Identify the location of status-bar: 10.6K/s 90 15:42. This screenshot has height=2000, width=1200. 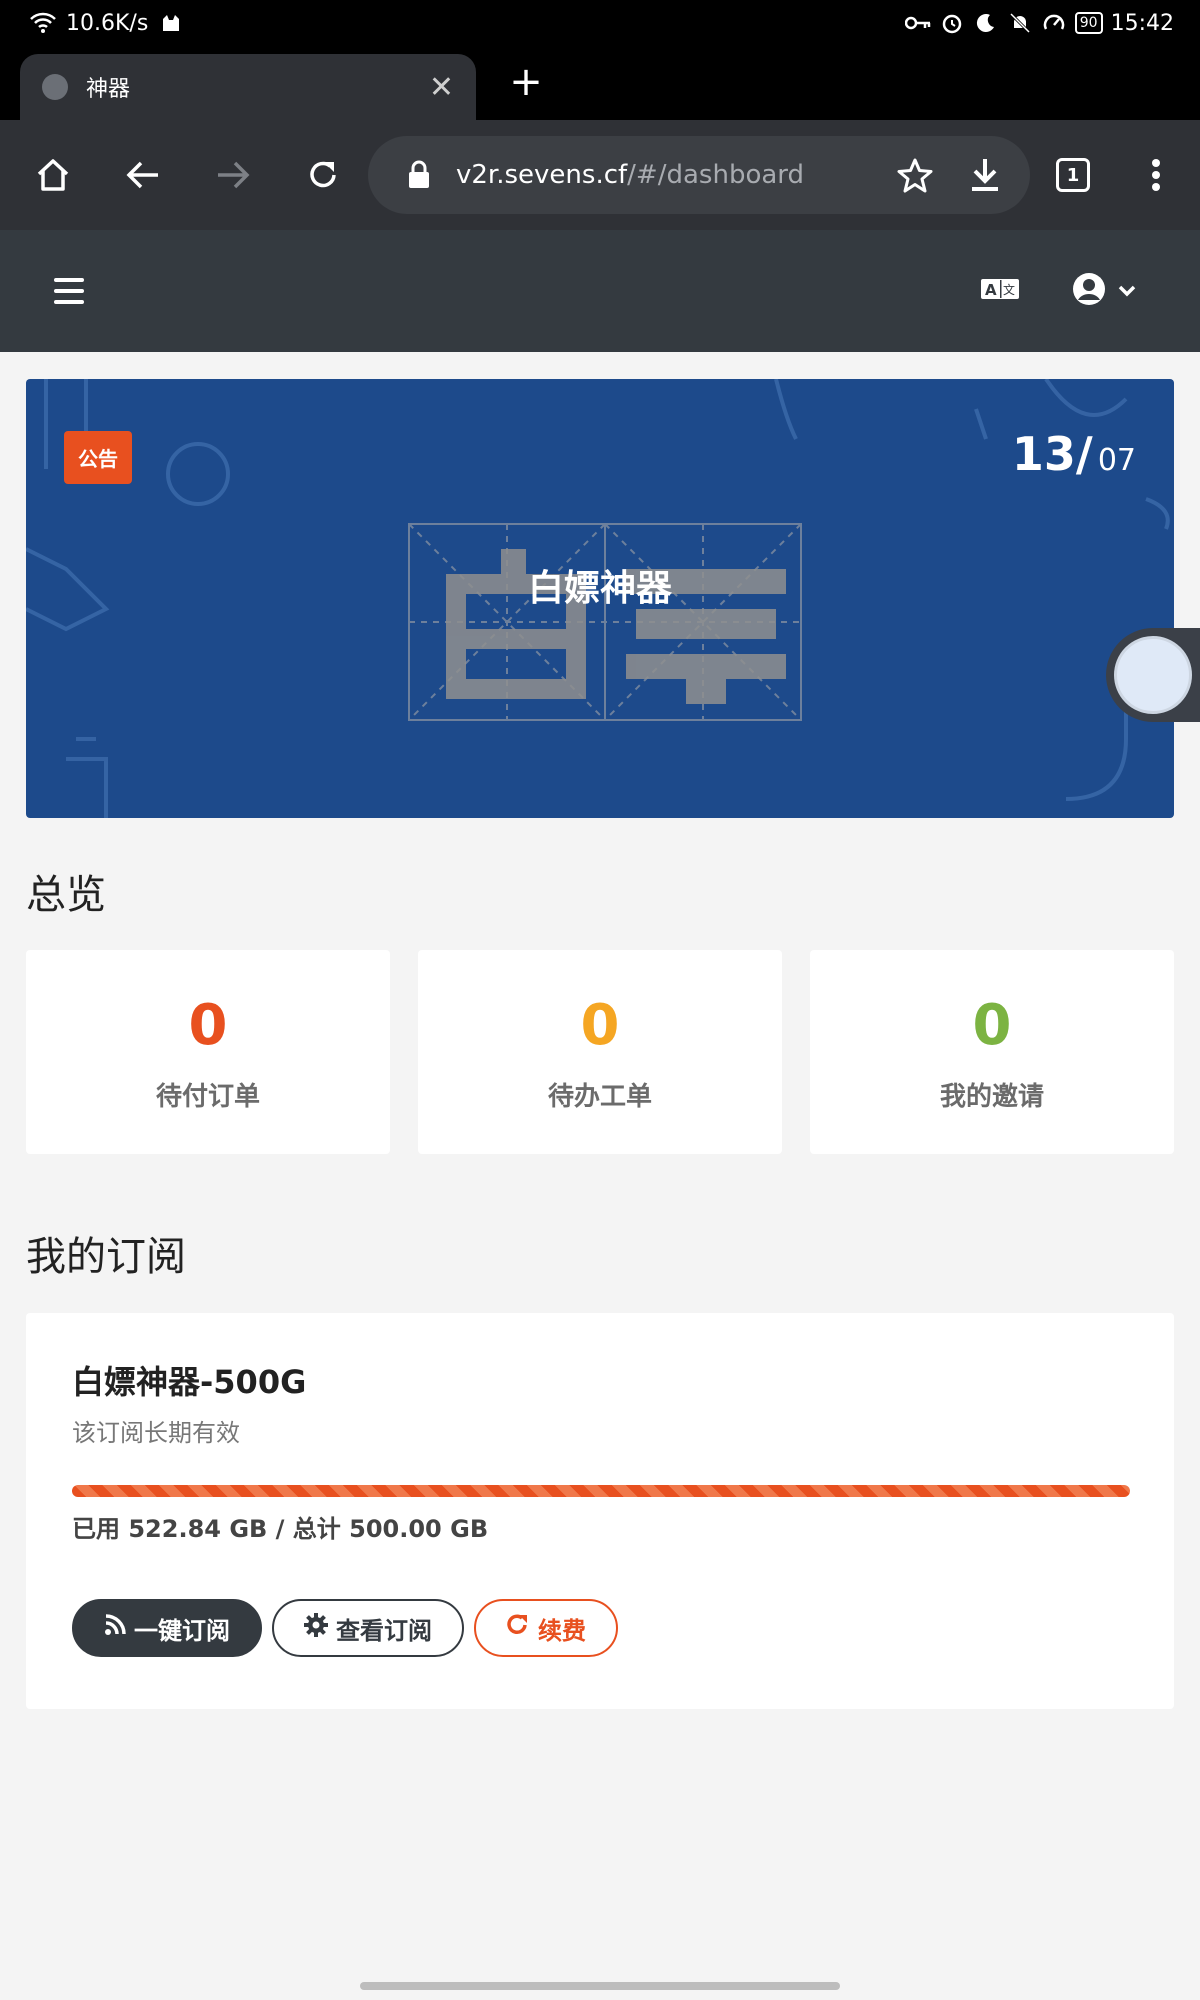
(600, 23).